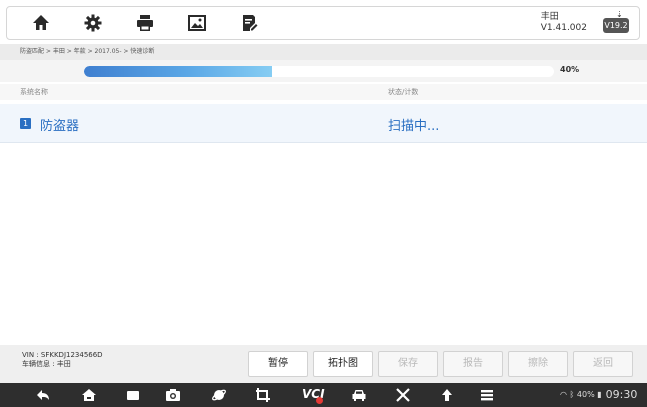  Describe the element at coordinates (616, 25) in the screenshot. I see `update-badge: V19.2` at that location.